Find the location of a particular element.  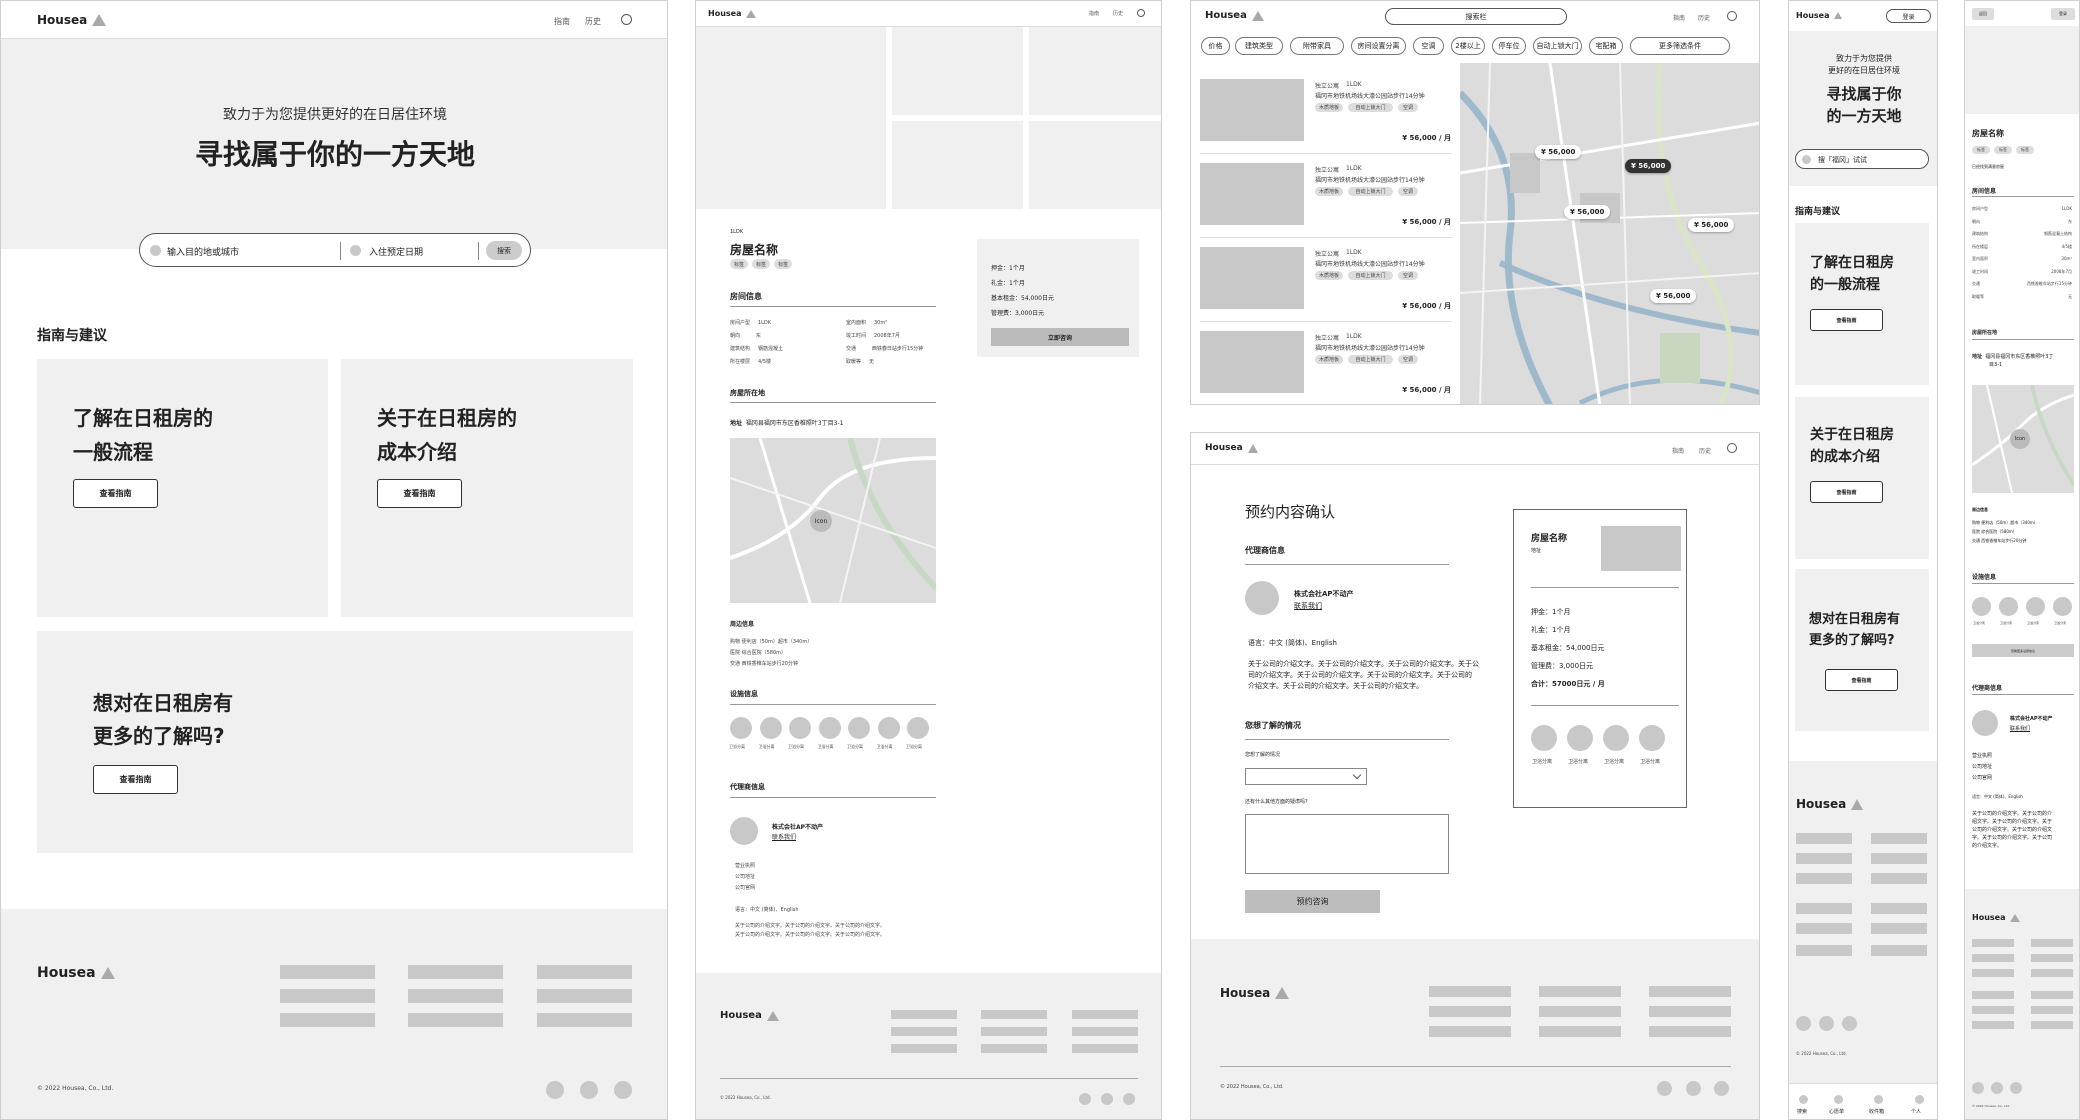

consult-button: 立即咨询 is located at coordinates (1060, 337).